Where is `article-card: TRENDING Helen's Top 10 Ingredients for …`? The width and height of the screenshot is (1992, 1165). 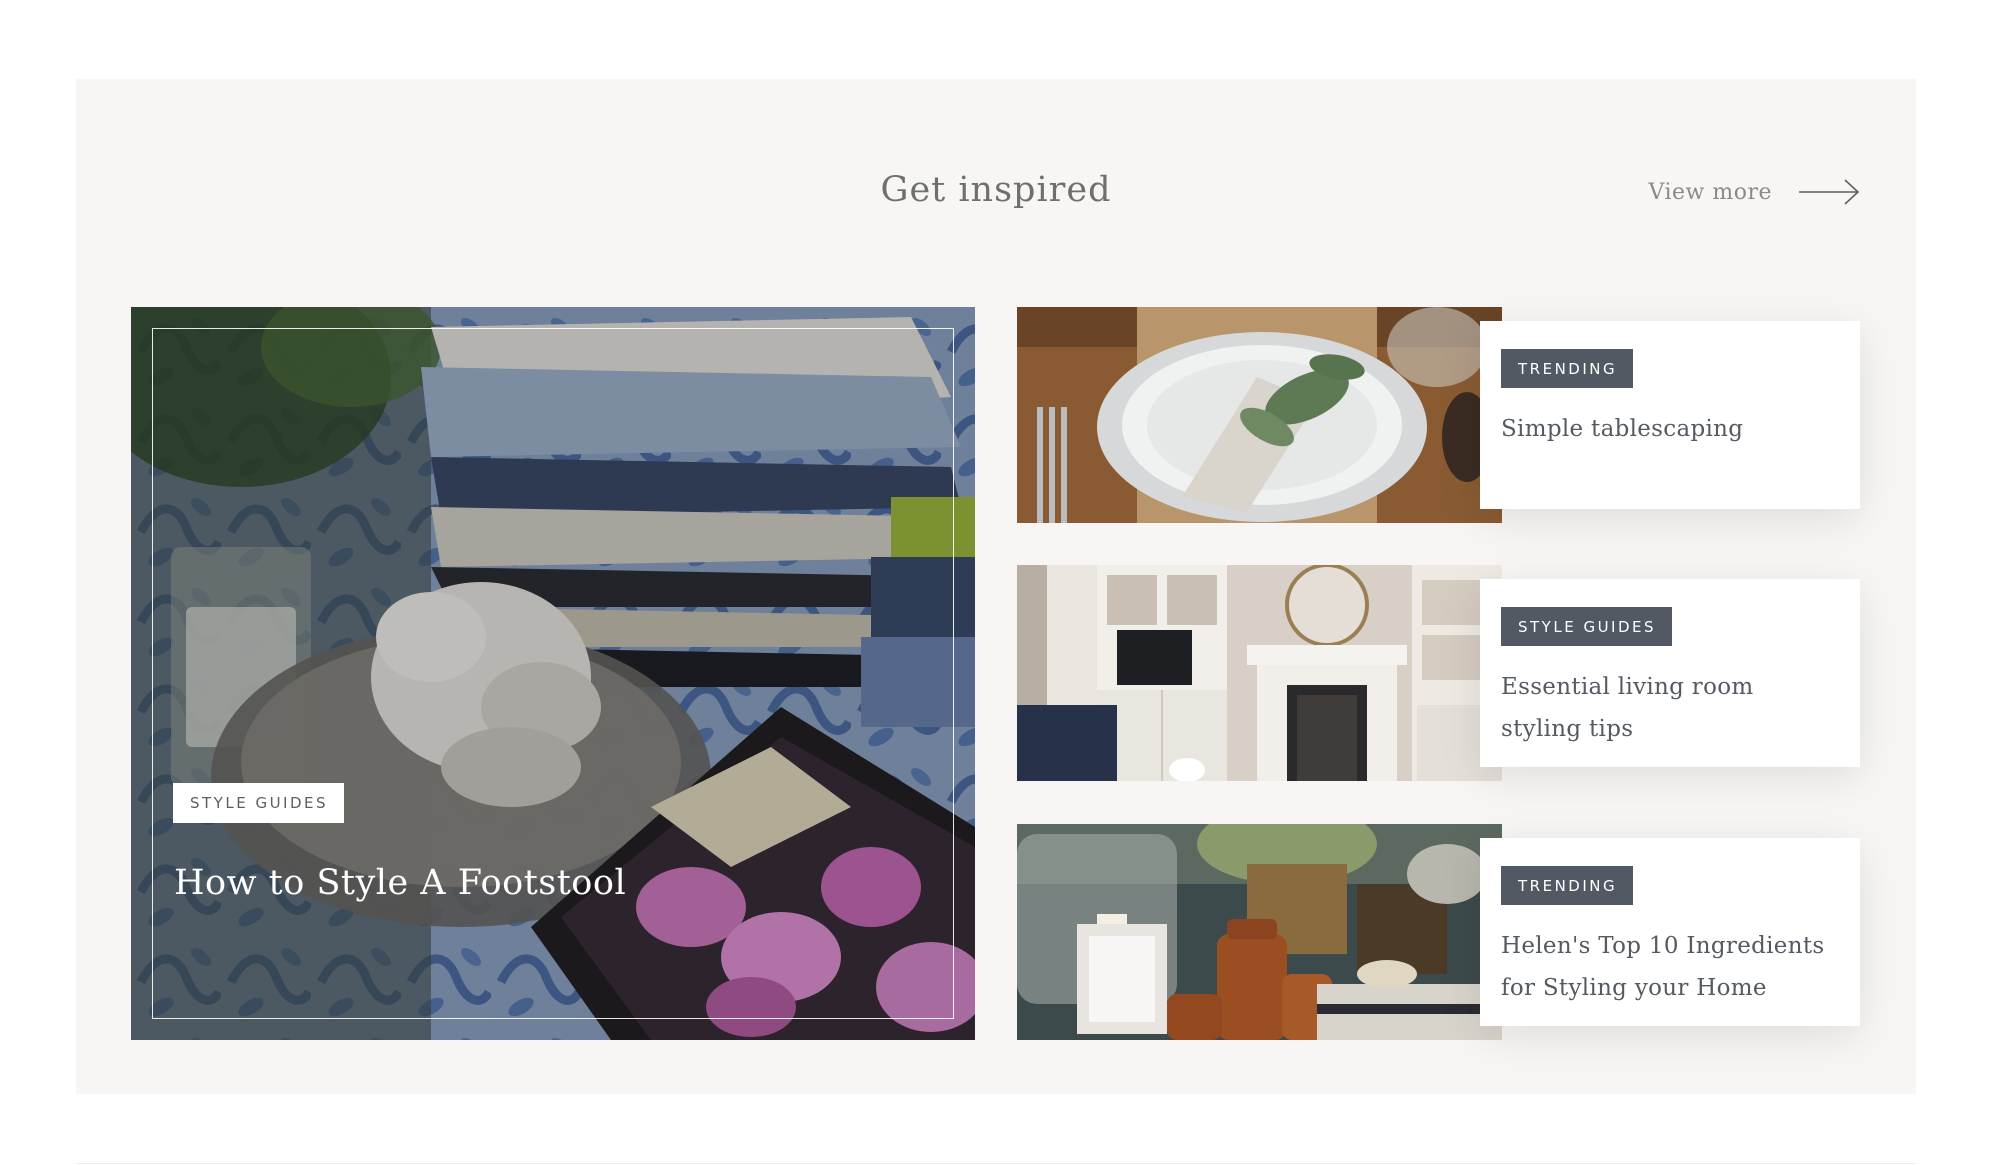
article-card: TRENDING Helen's Top 10 Ingredients for … is located at coordinates (1438, 932).